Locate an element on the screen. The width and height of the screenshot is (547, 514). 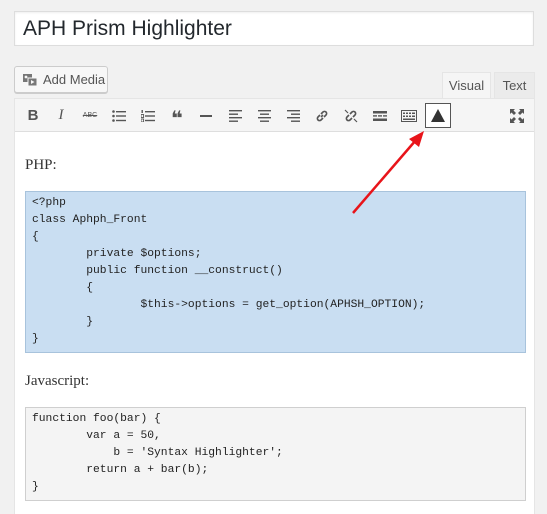
numbered-list-button is located at coordinates (148, 115).